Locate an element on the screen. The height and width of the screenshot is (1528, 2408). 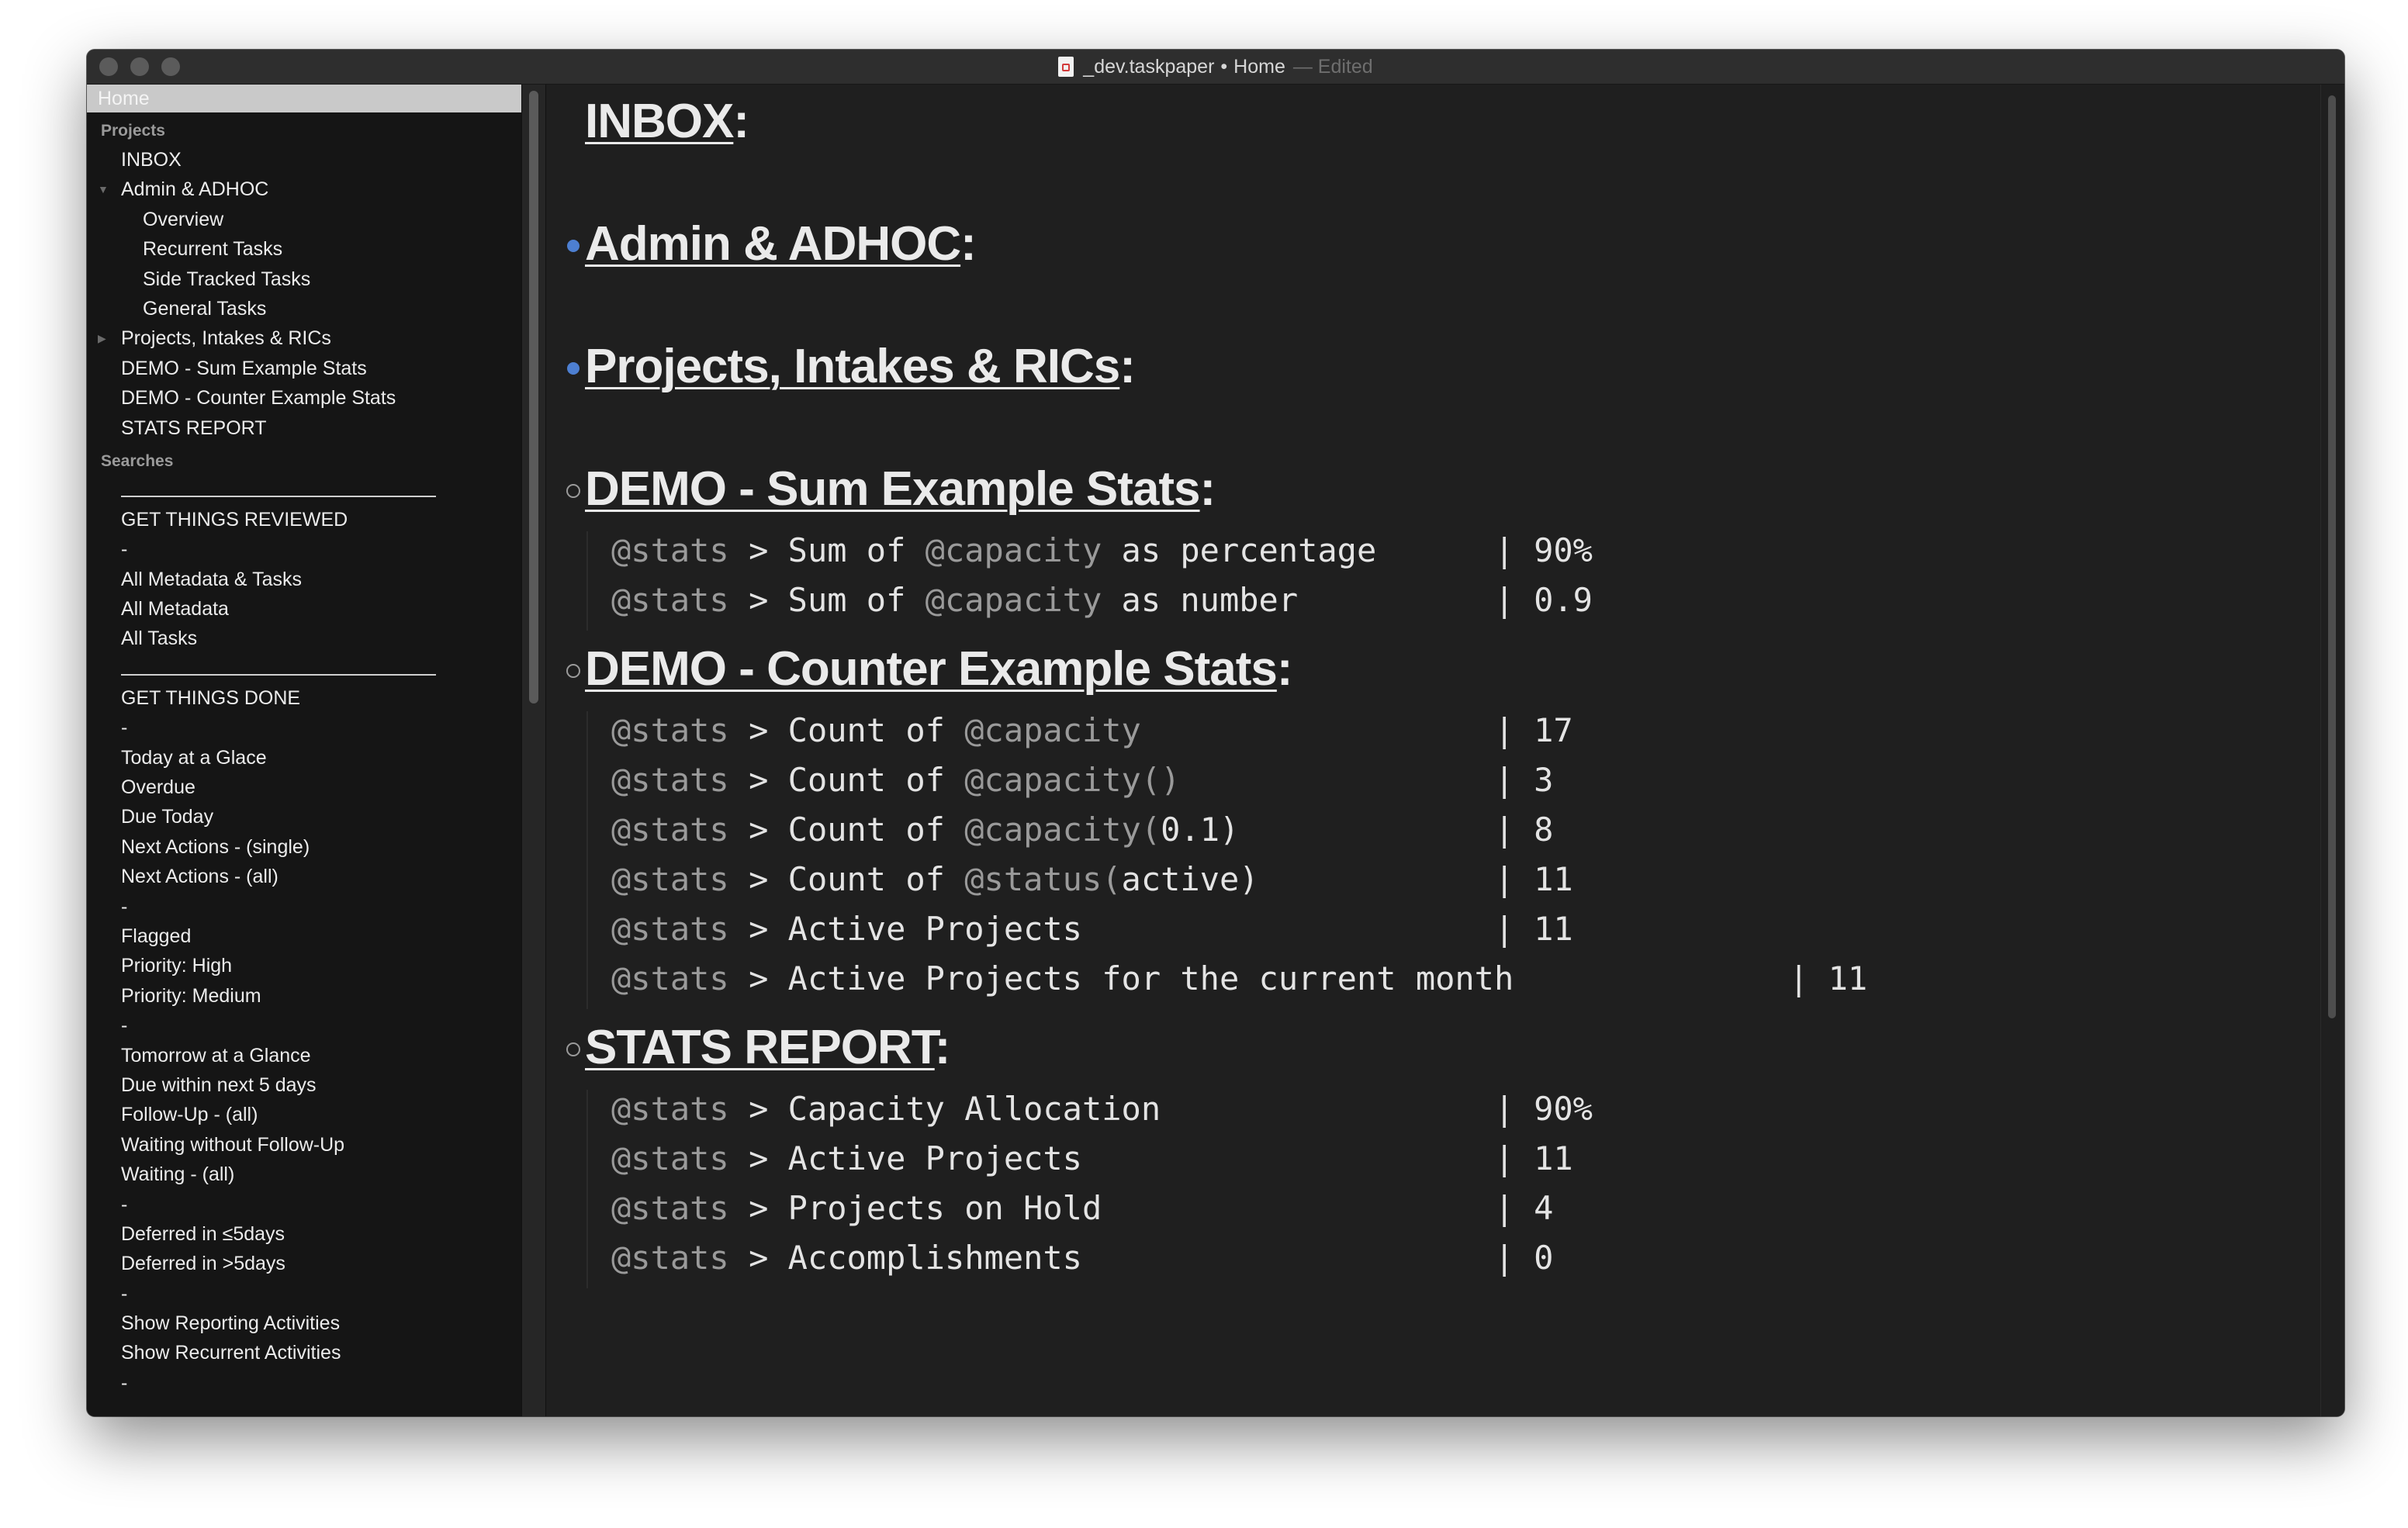
project-colon: : is located at coordinates (741, 121).